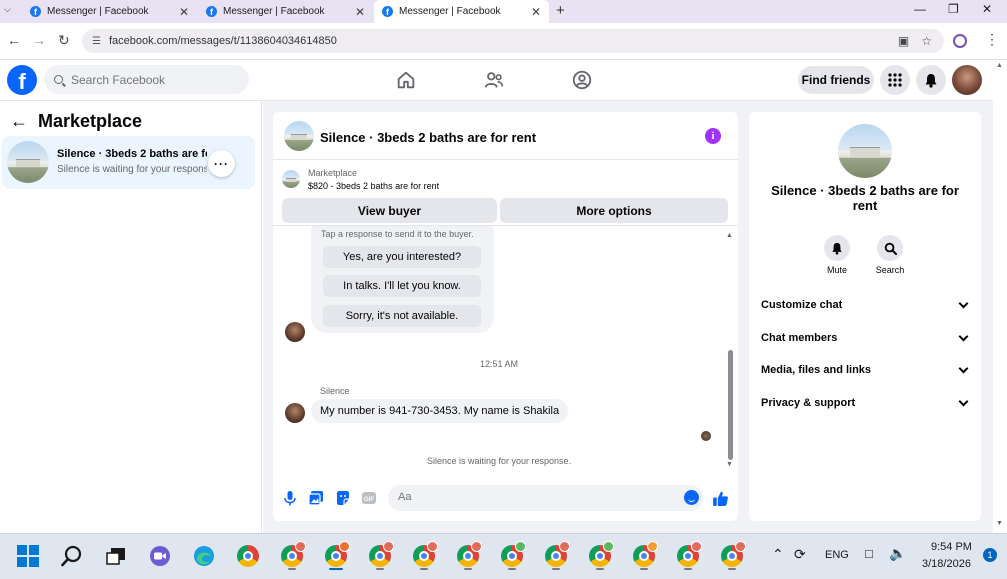 The width and height of the screenshot is (1007, 579). Describe the element at coordinates (64, 40) in the screenshot. I see `reload-icon: ↻` at that location.